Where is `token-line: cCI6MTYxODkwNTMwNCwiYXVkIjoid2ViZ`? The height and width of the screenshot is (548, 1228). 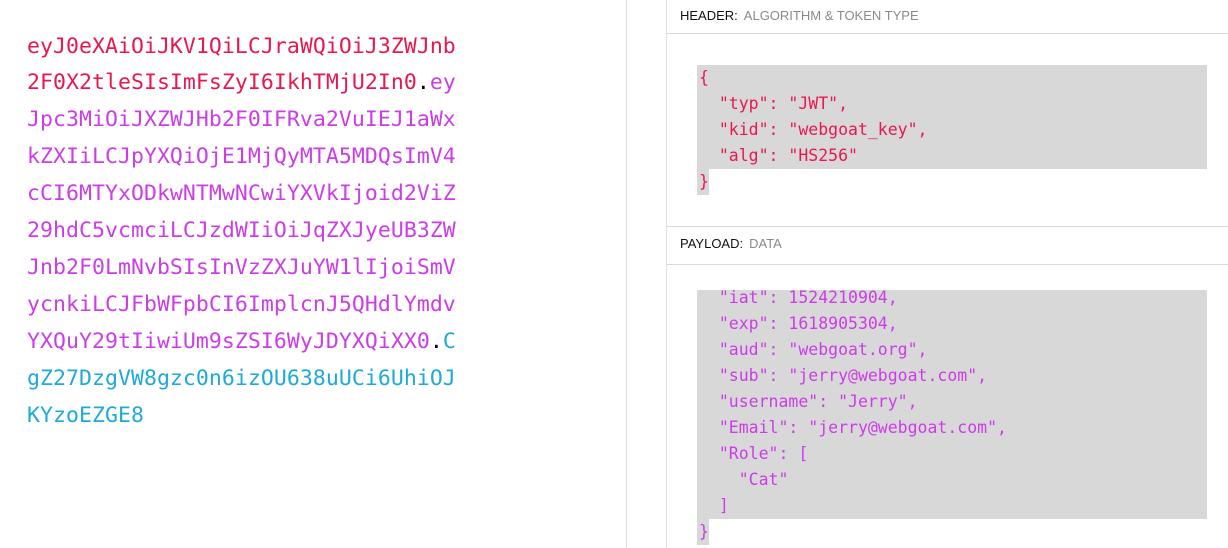 token-line: cCI6MTYxODkwNTMwNCwiYXVkIjoid2ViZ is located at coordinates (241, 194).